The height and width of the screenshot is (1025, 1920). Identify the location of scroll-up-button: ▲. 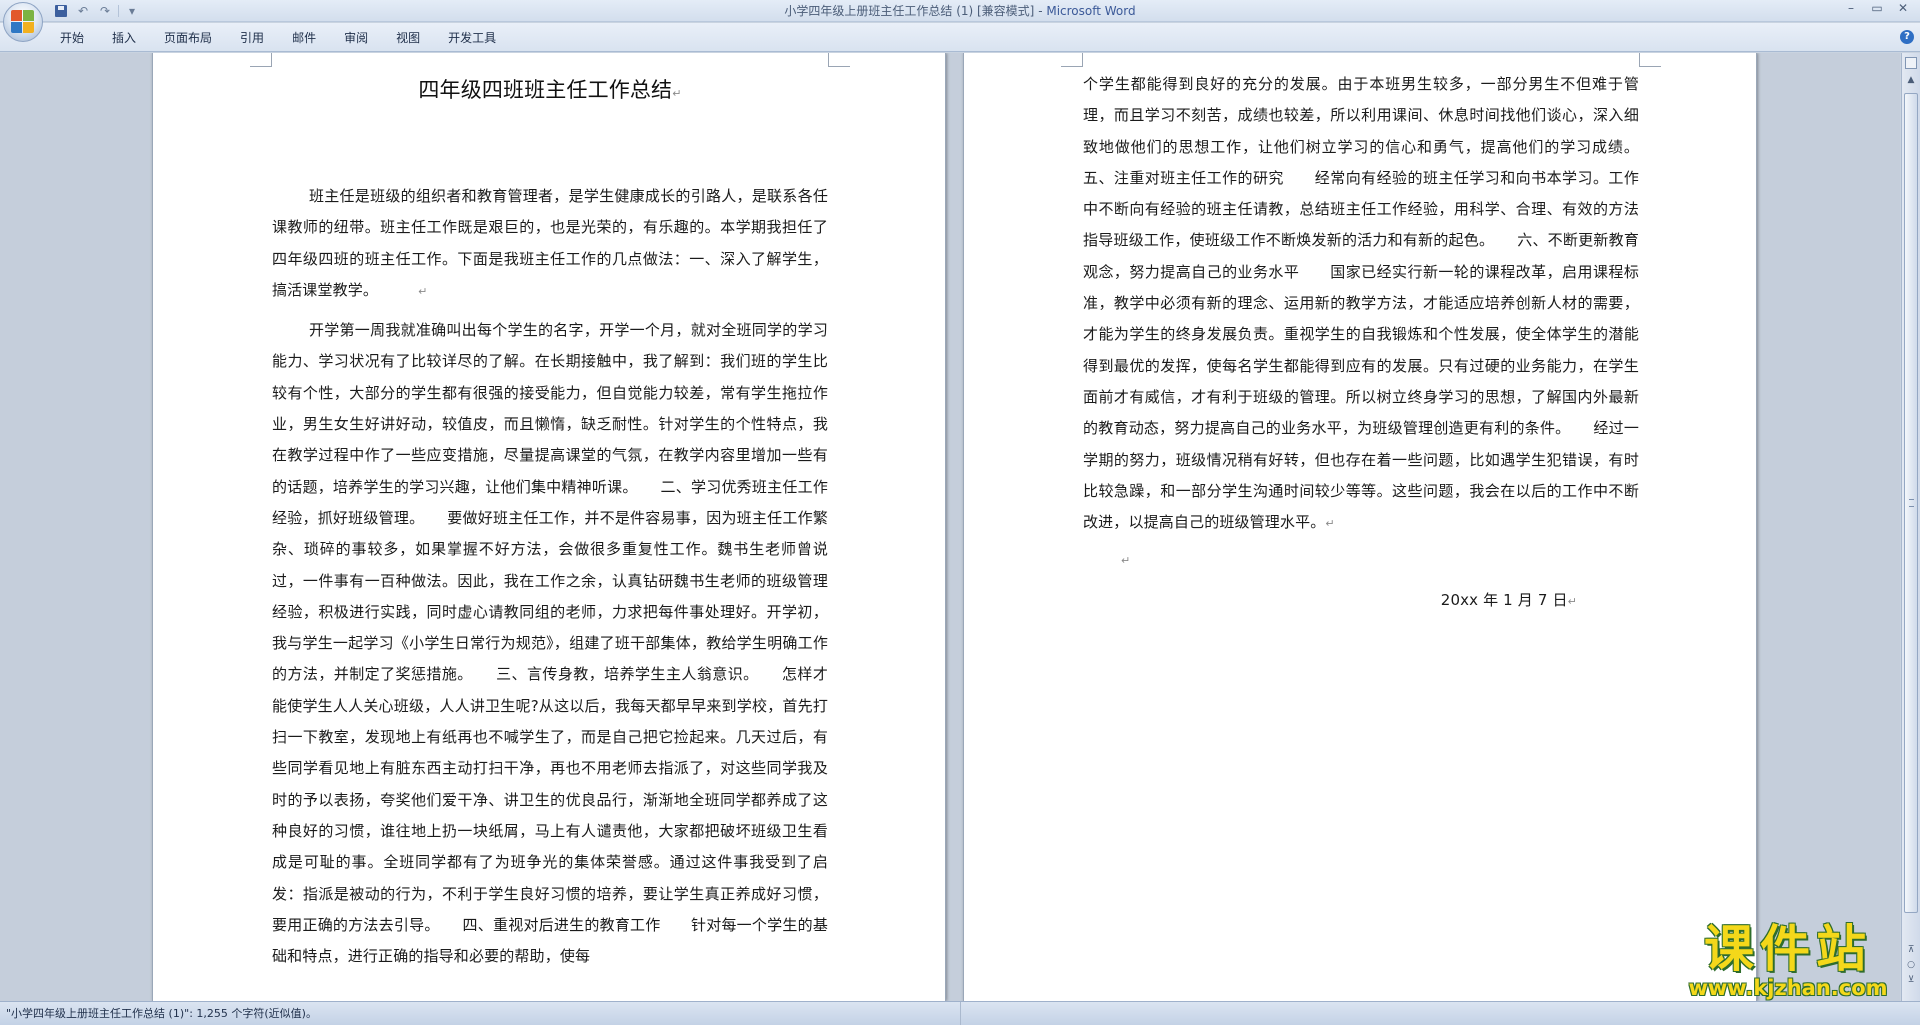
(1911, 80).